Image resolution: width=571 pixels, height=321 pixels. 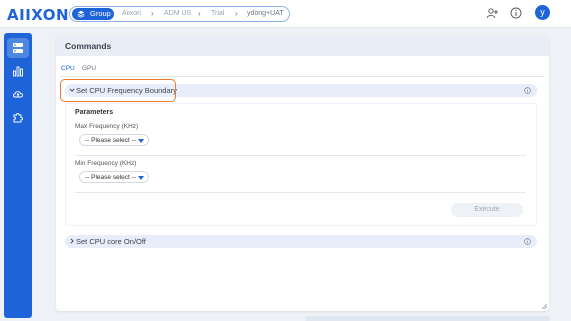 I want to click on resize-handle-icon, so click(x=544, y=306).